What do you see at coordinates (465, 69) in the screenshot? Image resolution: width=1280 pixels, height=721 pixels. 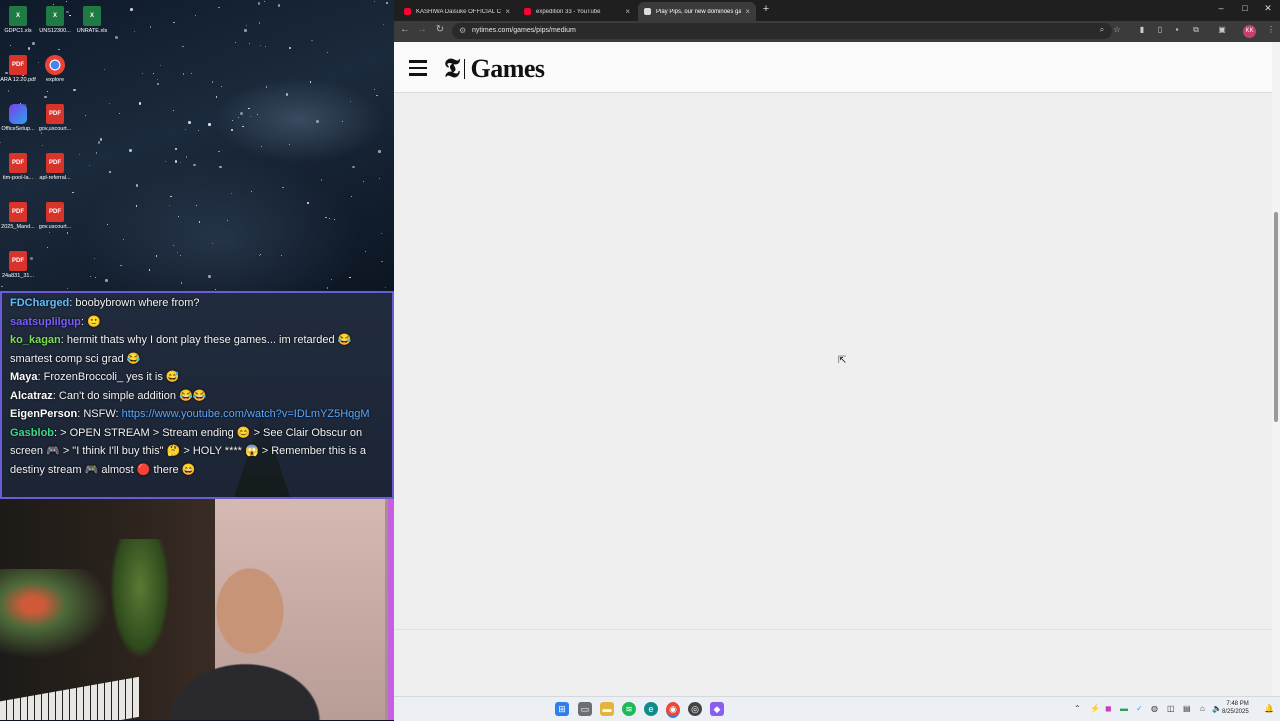 I see `logo-divider` at bounding box center [465, 69].